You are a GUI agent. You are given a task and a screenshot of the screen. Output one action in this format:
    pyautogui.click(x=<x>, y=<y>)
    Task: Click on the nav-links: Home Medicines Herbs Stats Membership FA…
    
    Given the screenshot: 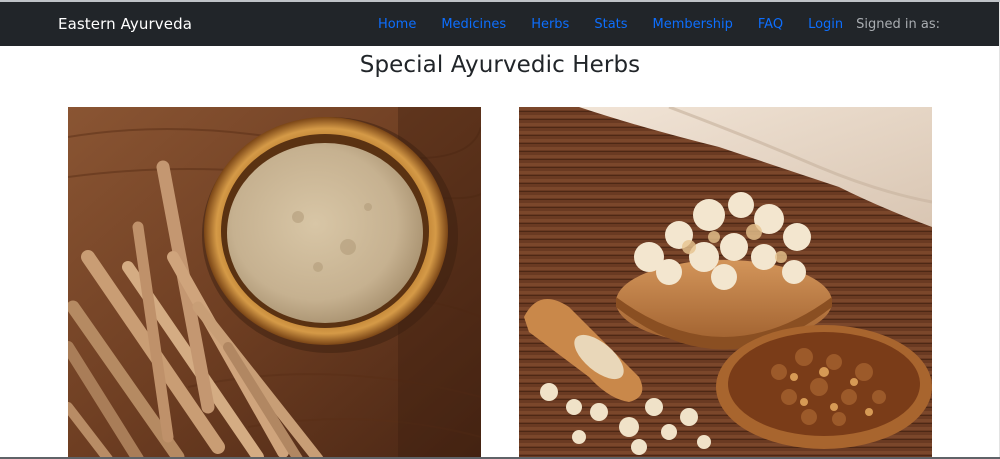 What is the action you would take?
    pyautogui.click(x=659, y=24)
    